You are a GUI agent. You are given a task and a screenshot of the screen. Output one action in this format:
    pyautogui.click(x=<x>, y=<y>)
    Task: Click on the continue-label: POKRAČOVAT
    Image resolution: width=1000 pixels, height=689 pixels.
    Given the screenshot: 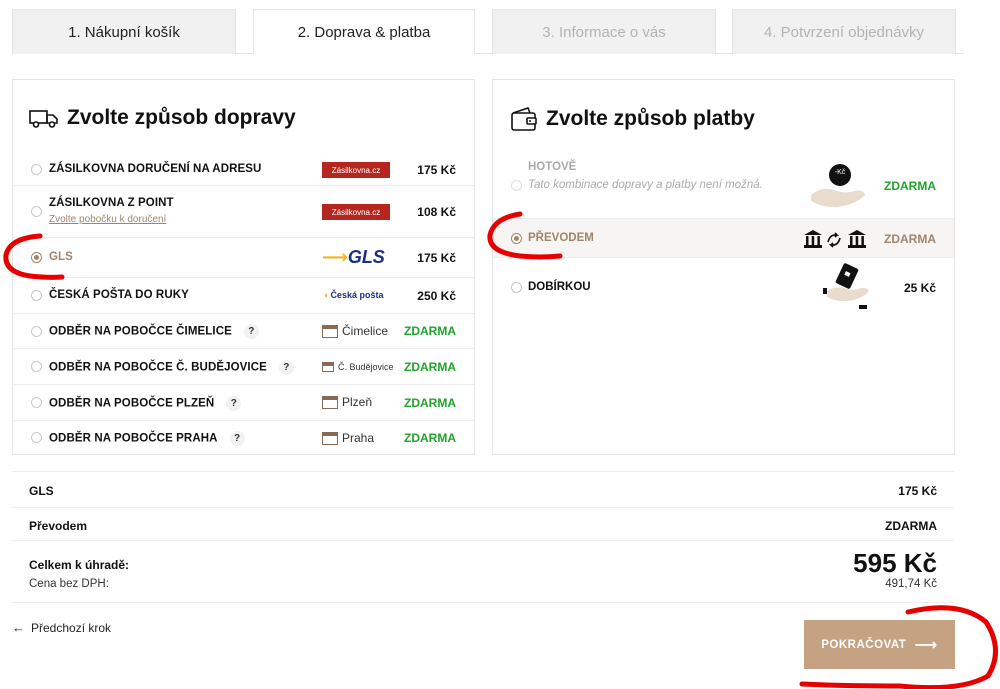 What is the action you would take?
    pyautogui.click(x=864, y=644)
    